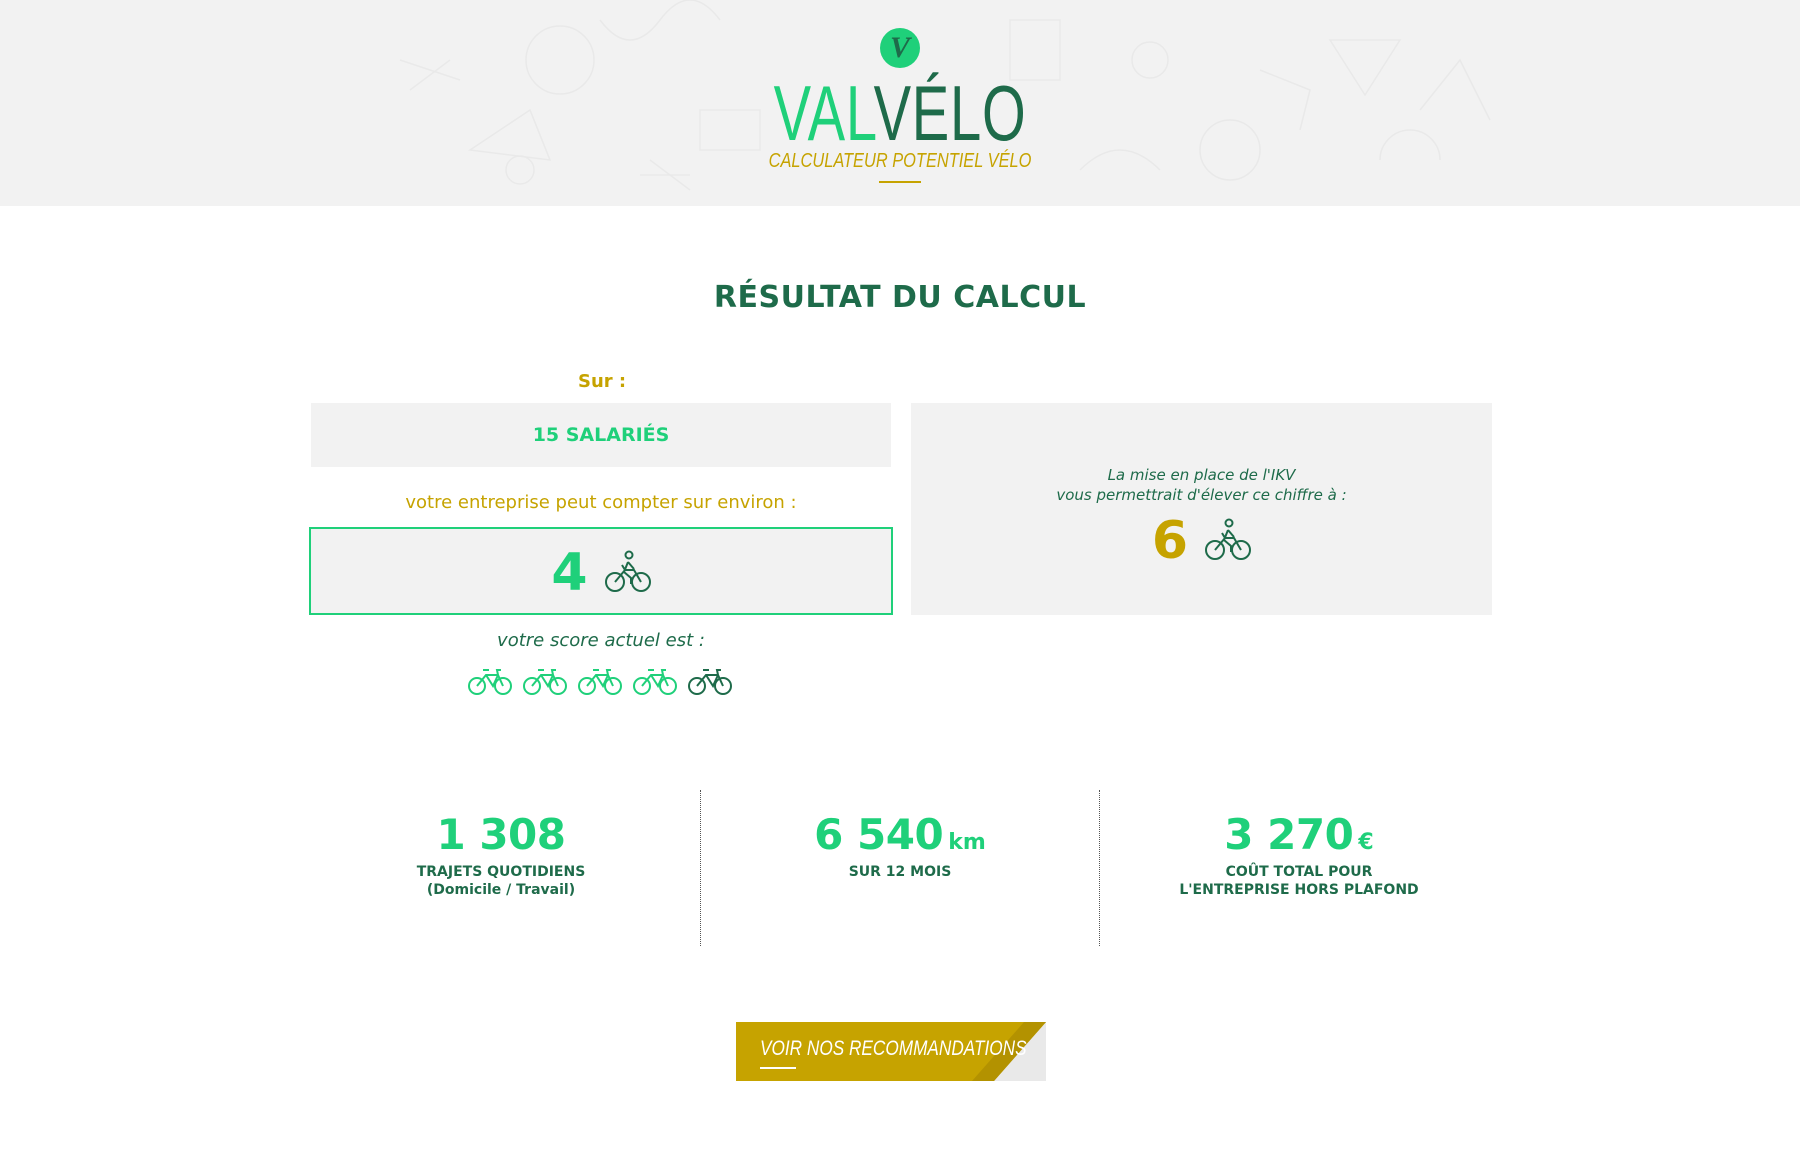 The height and width of the screenshot is (1173, 1800). I want to click on stat-value: 6 540, so click(879, 834).